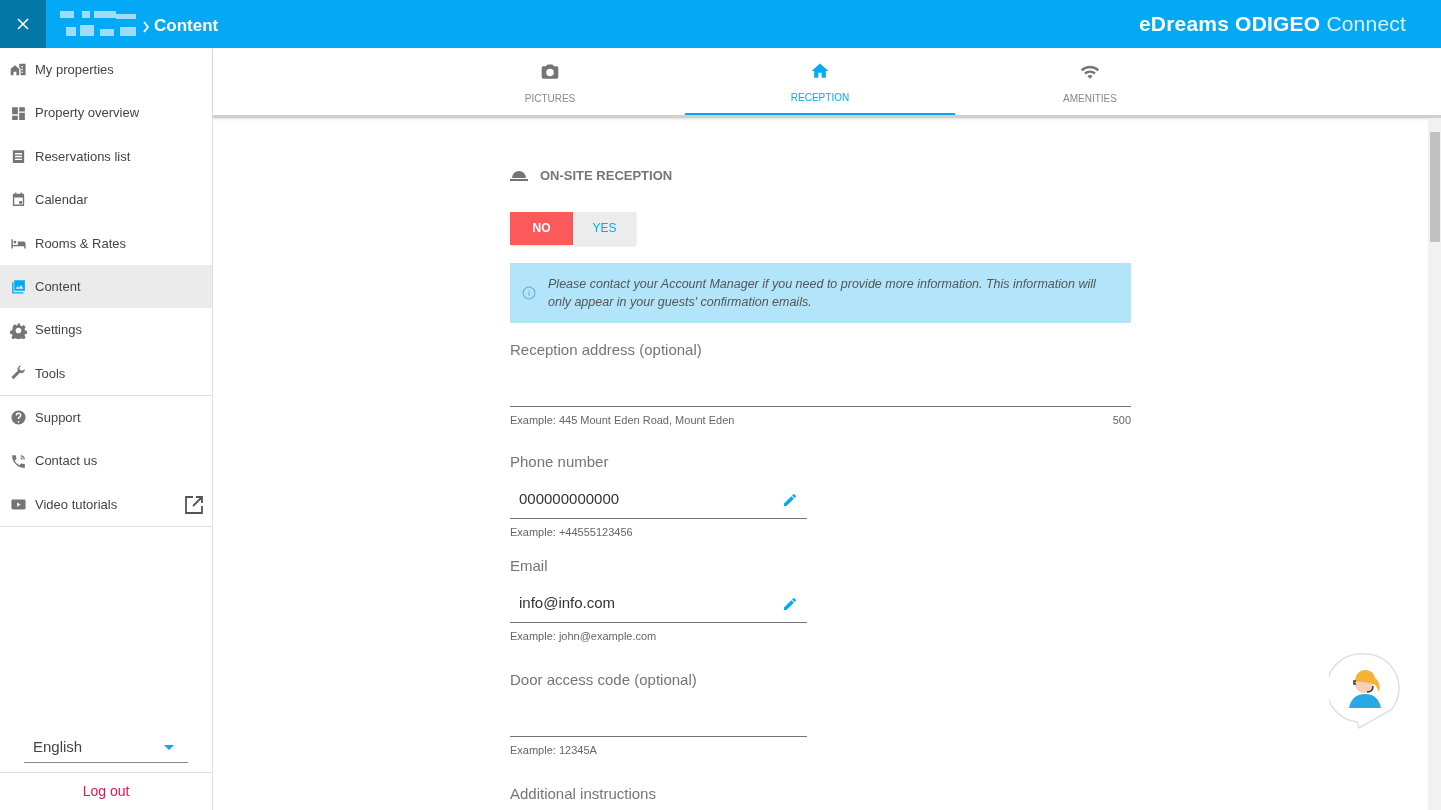  I want to click on field-label: Reception address (optional), so click(606, 349).